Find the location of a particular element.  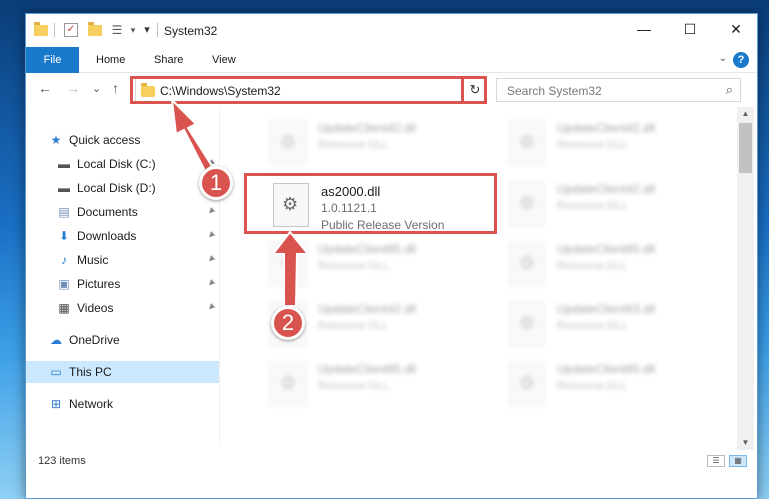

sidebar-item-pictures: ▣ Pictures is located at coordinates (88, 284).